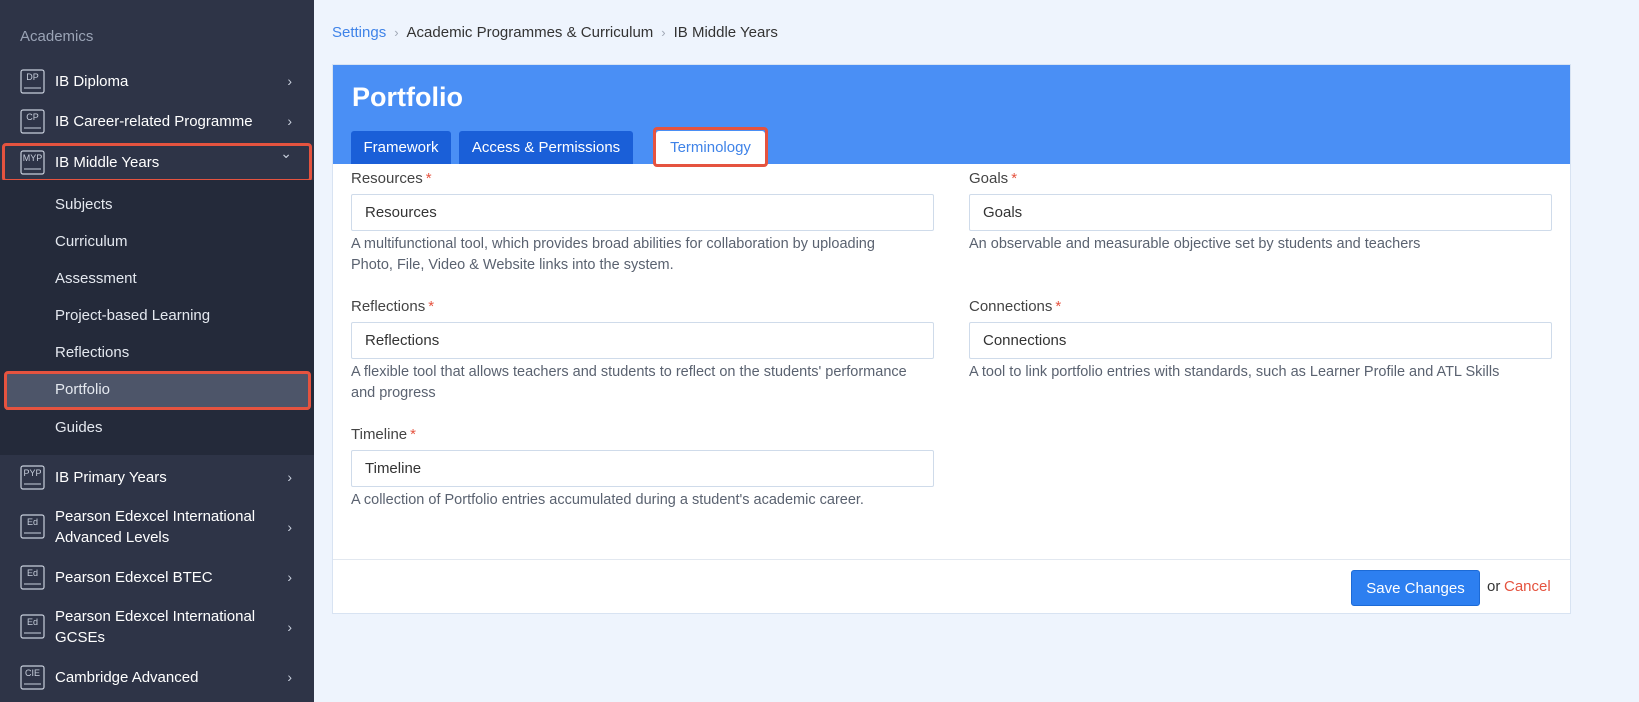  Describe the element at coordinates (91, 241) in the screenshot. I see `sidebar-subitem-curriculum: Curriculum` at that location.